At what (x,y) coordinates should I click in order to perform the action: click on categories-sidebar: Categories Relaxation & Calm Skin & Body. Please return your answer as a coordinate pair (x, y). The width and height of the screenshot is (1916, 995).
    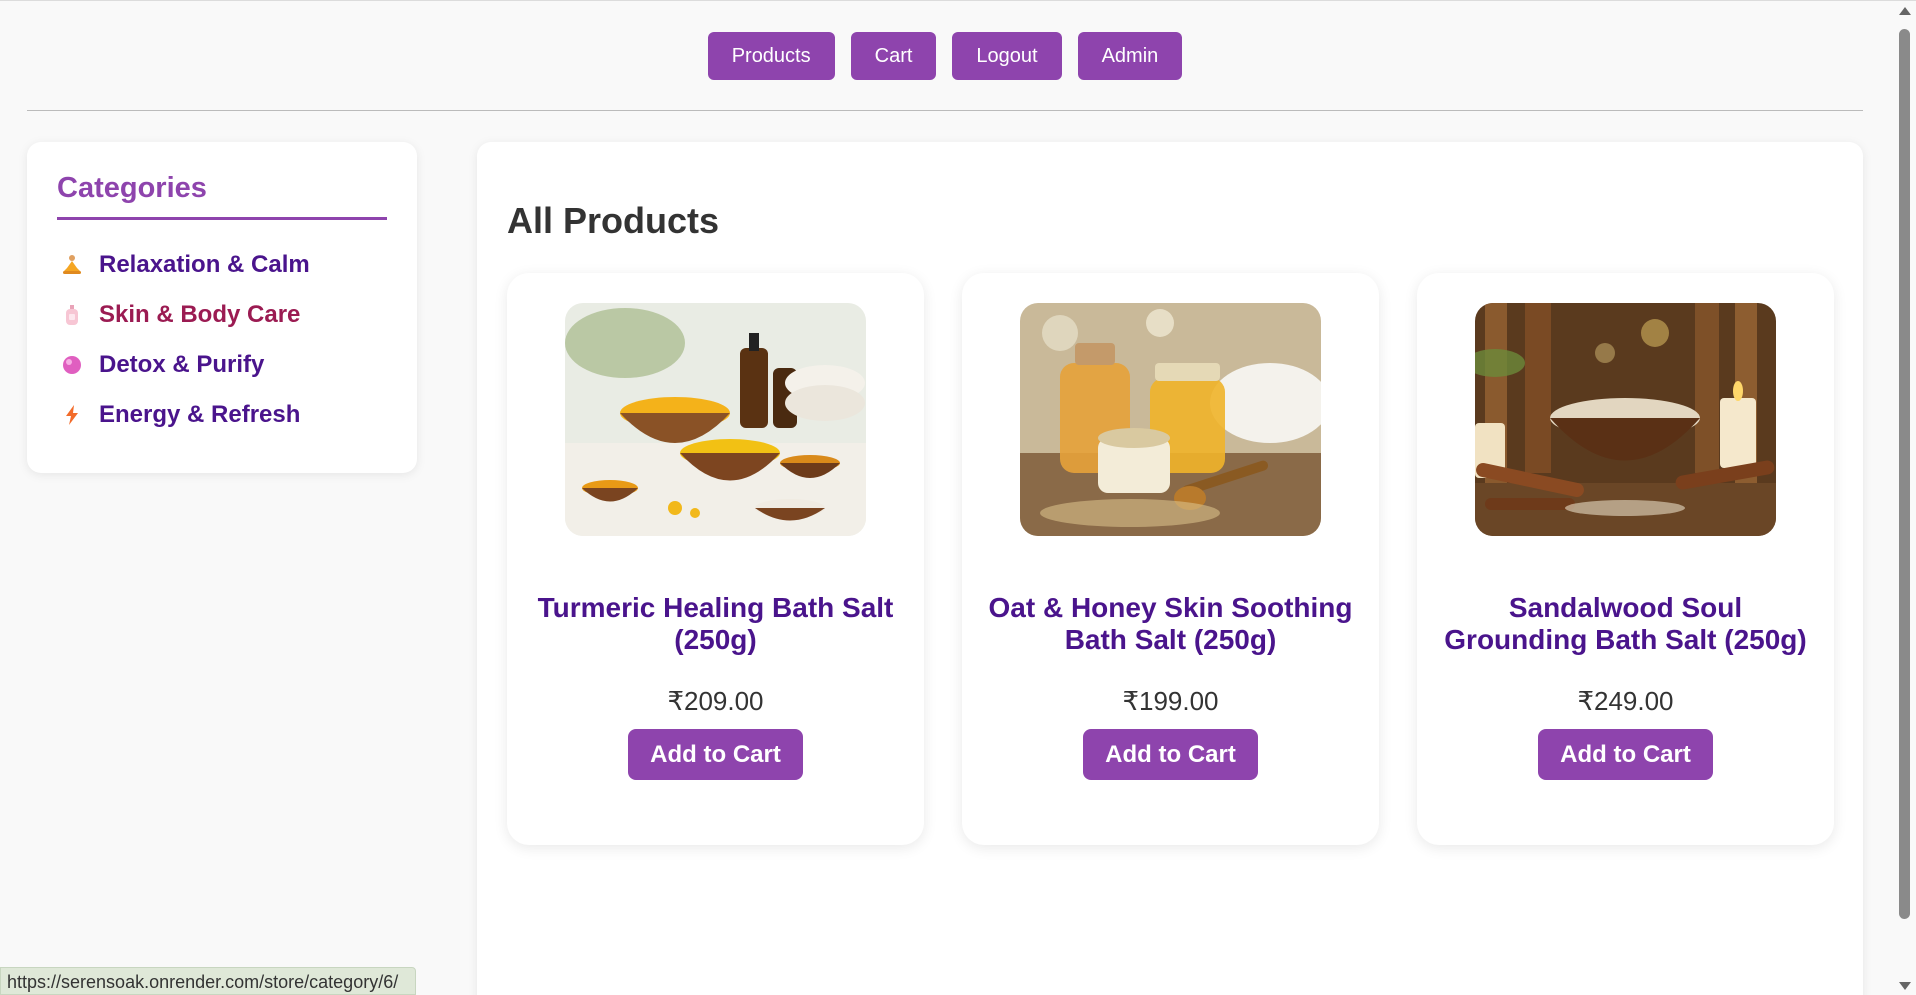
    Looking at the image, I should click on (222, 307).